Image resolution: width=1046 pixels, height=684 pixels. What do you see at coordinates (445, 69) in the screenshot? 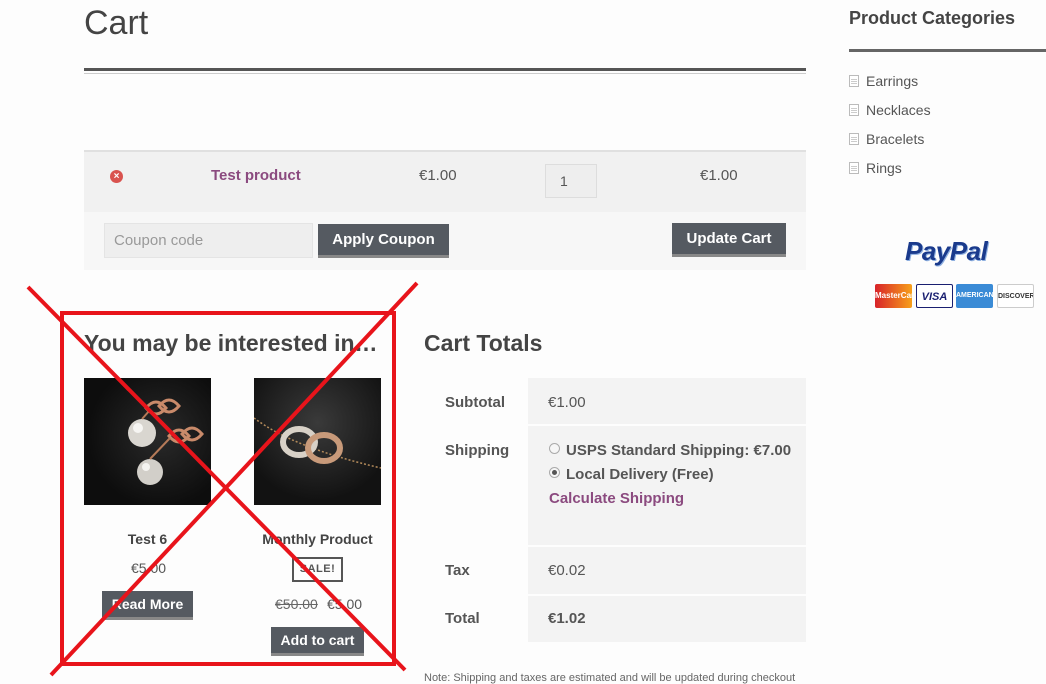
I see `title-divider` at bounding box center [445, 69].